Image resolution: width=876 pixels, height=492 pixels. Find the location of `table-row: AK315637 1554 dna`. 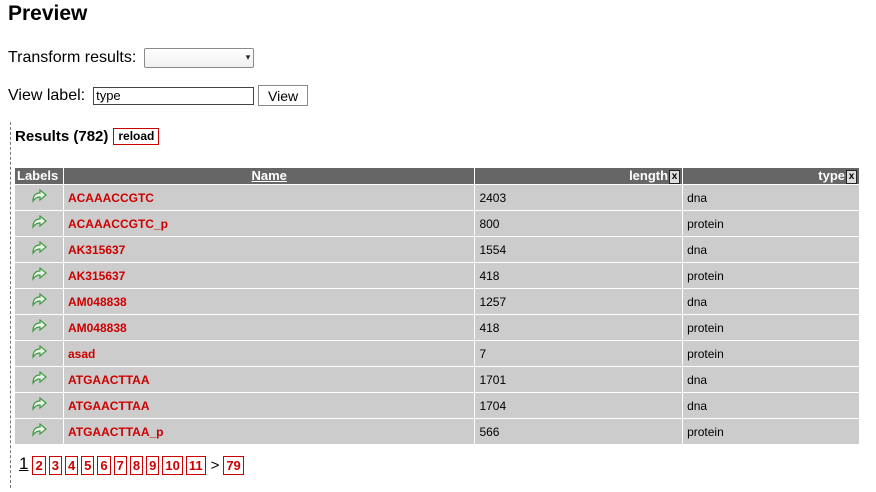

table-row: AK315637 1554 dna is located at coordinates (437, 249).